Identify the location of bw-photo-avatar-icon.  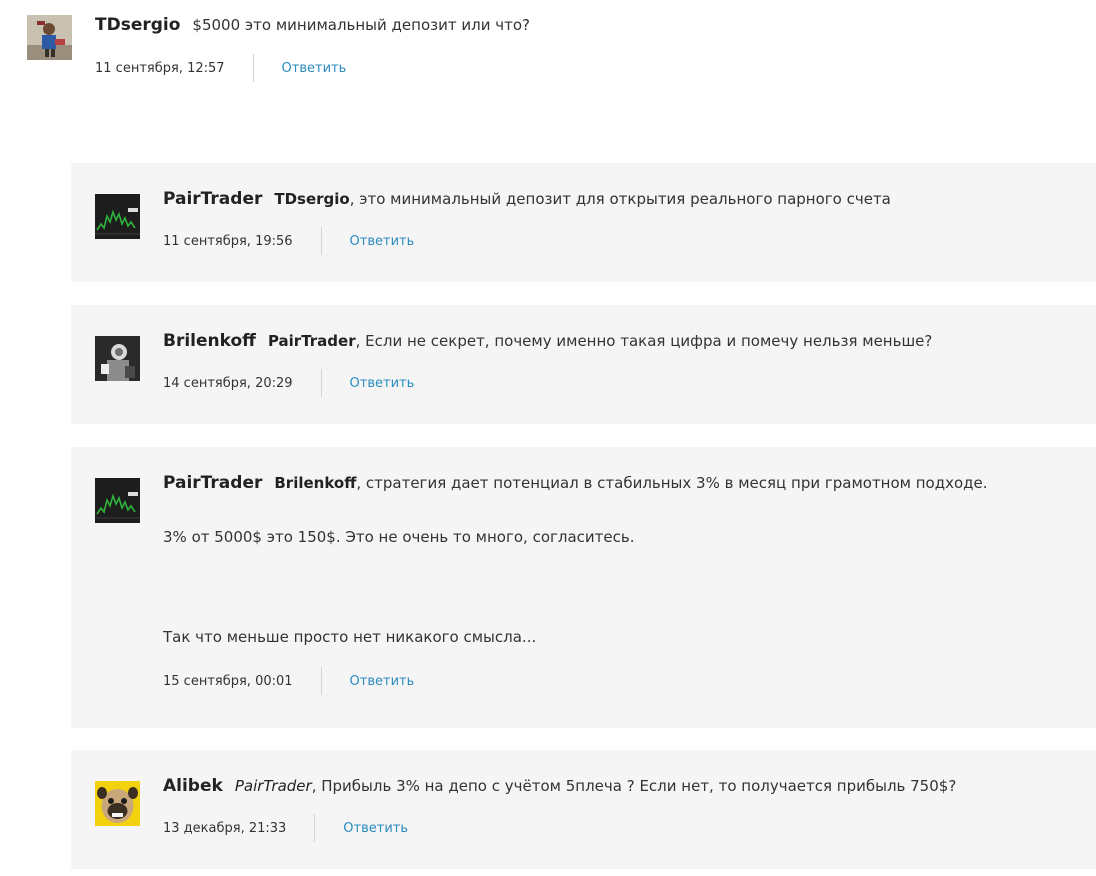
(117, 358).